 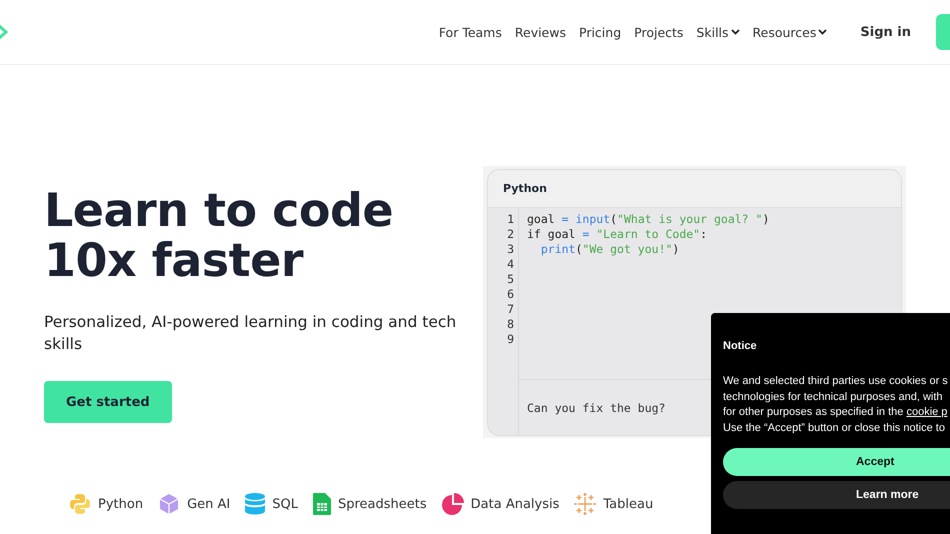 I want to click on nav-link: Projects, so click(x=659, y=32).